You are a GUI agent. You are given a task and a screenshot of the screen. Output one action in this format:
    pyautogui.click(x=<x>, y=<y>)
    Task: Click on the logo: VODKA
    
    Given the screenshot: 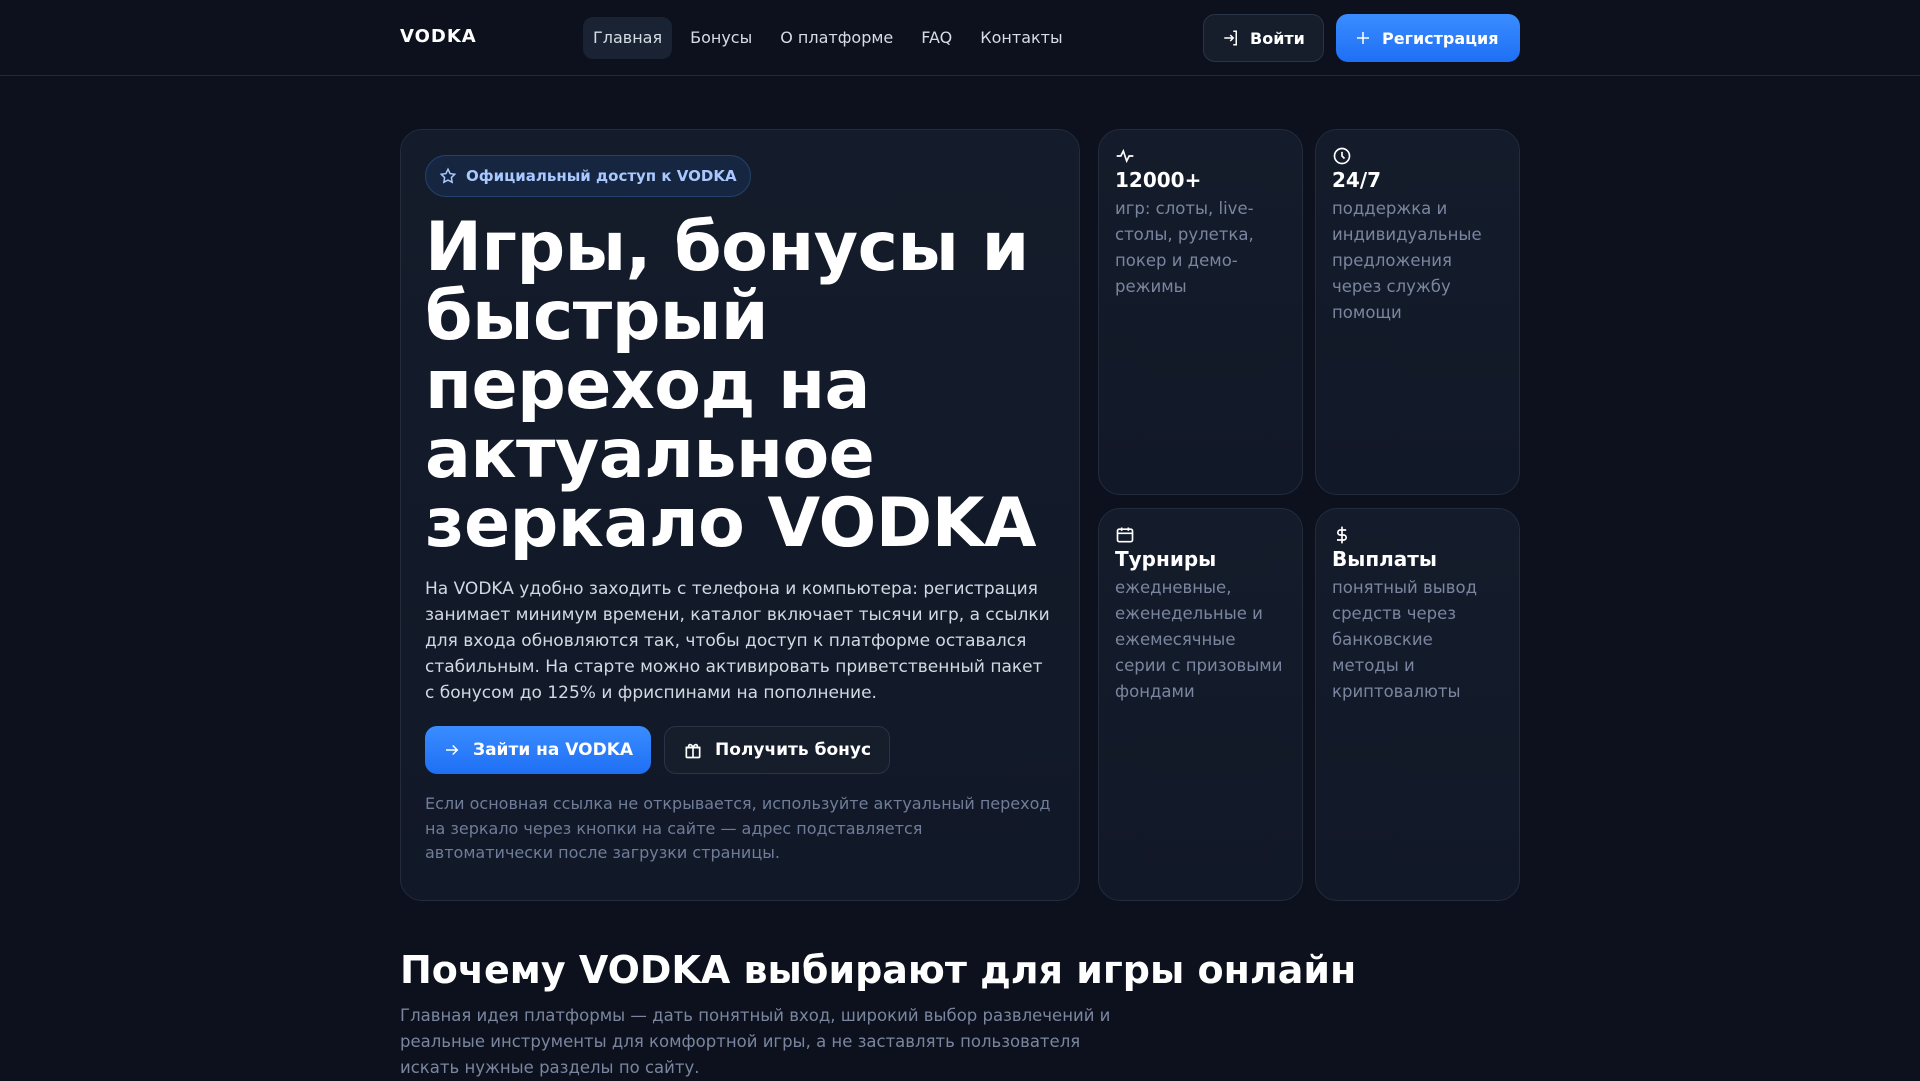 What is the action you would take?
    pyautogui.click(x=438, y=36)
    